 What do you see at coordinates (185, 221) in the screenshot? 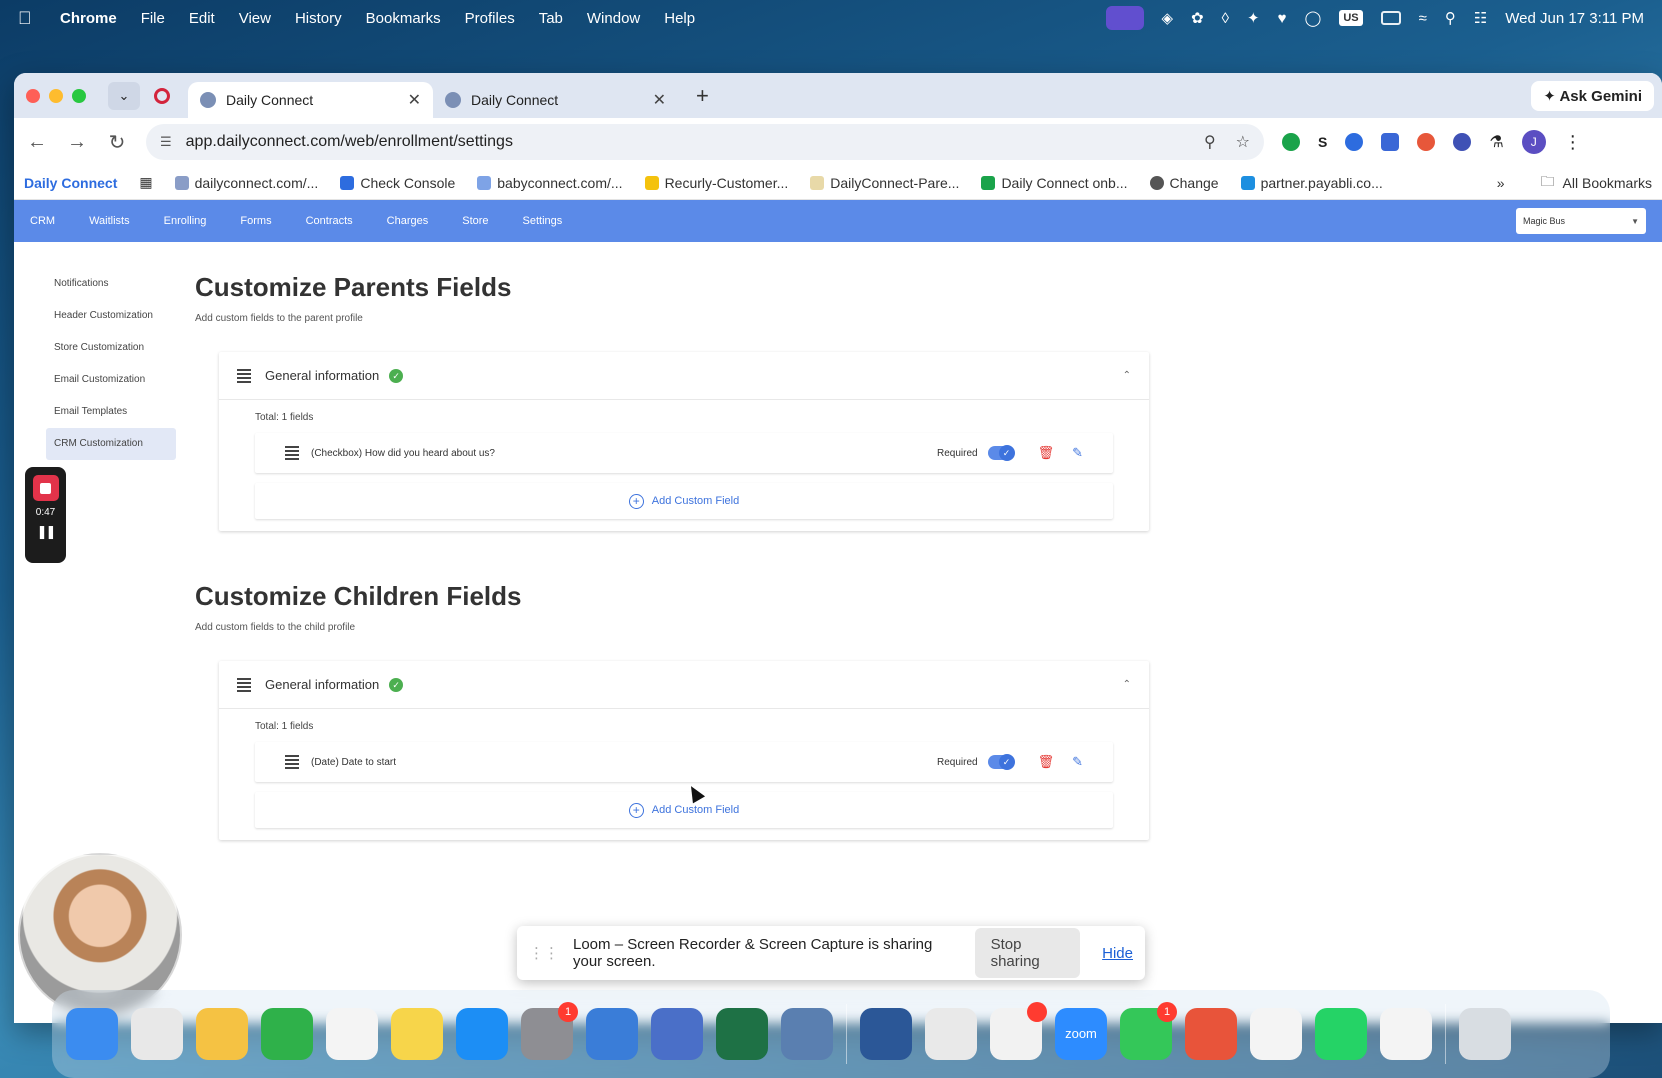
I see `nav-enrolling: Enrolling` at bounding box center [185, 221].